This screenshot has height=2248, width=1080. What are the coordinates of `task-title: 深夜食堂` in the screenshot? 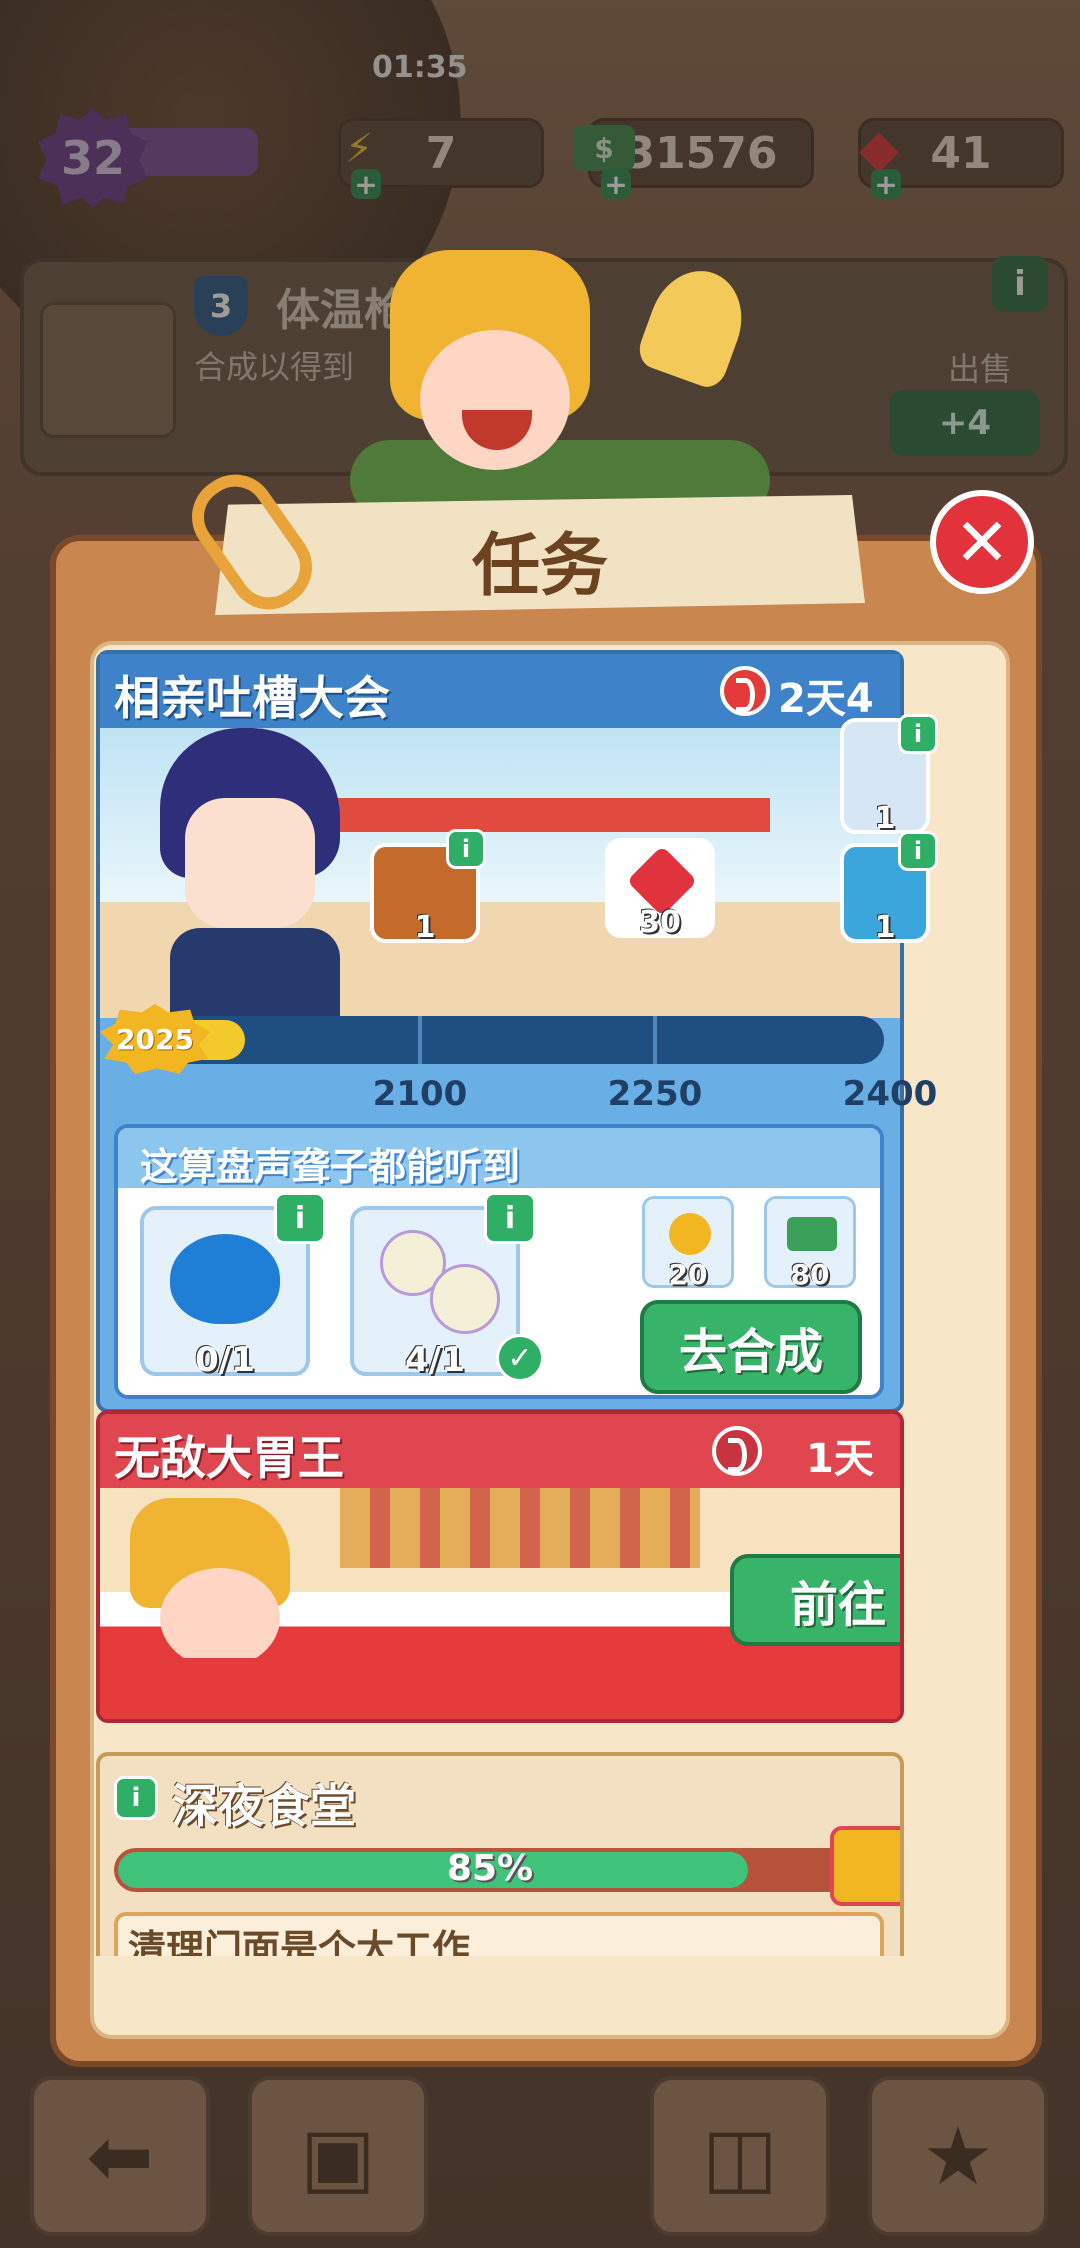 It's located at (264, 1806).